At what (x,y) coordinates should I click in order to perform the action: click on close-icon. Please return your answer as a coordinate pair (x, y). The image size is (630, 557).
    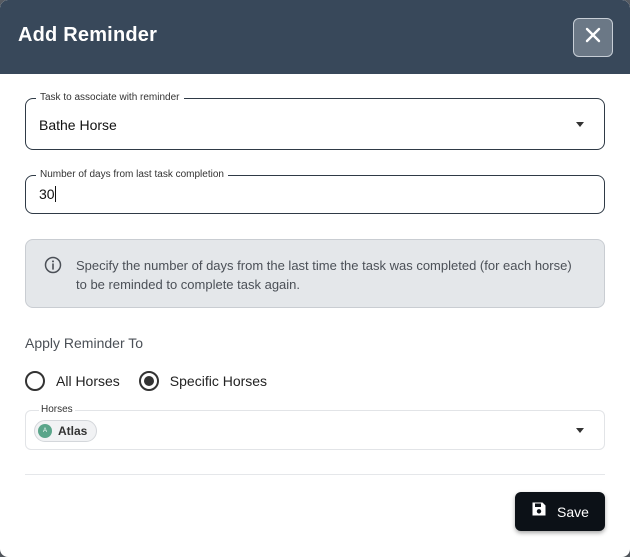
    Looking at the image, I should click on (593, 37).